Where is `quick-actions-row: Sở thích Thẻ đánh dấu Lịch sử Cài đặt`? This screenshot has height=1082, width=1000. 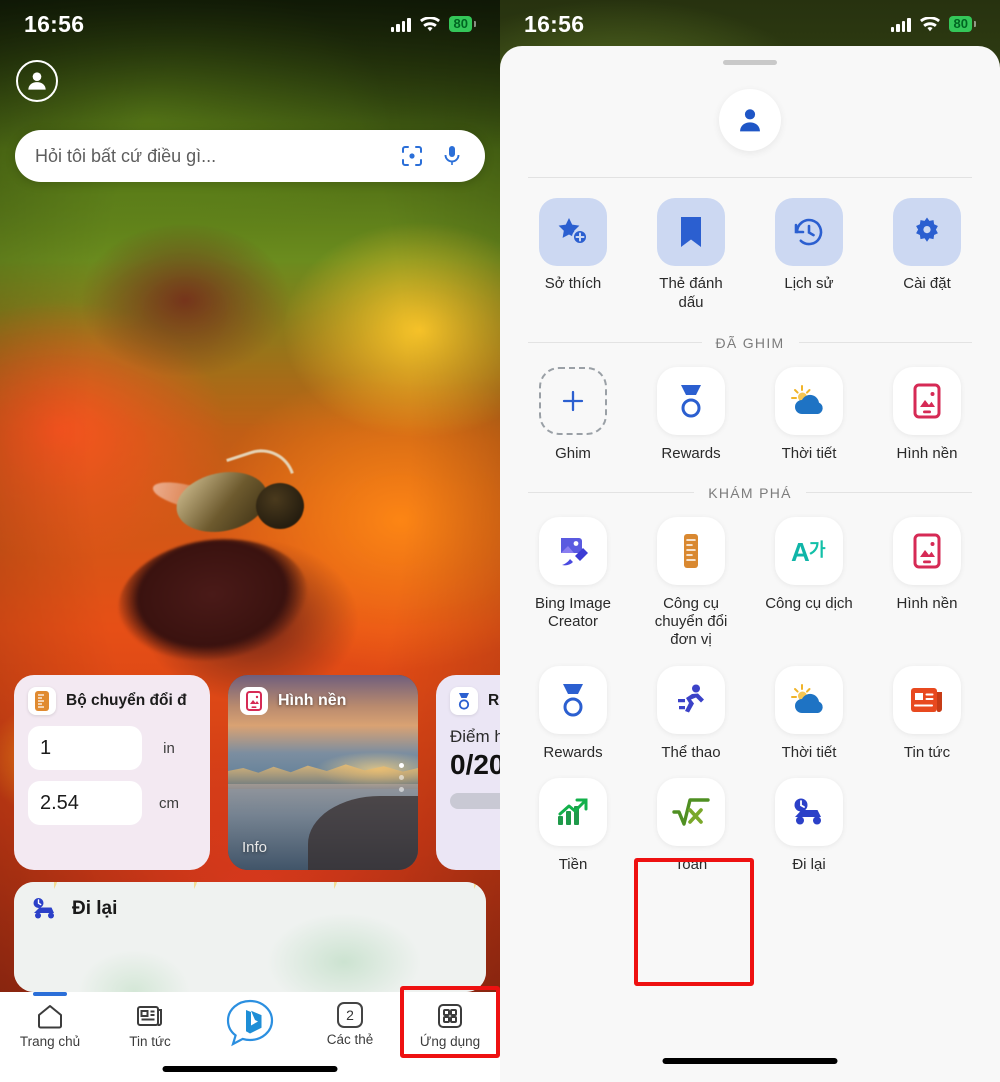
quick-actions-row: Sở thích Thẻ đánh dấu Lịch sử Cài đặt is located at coordinates (750, 245).